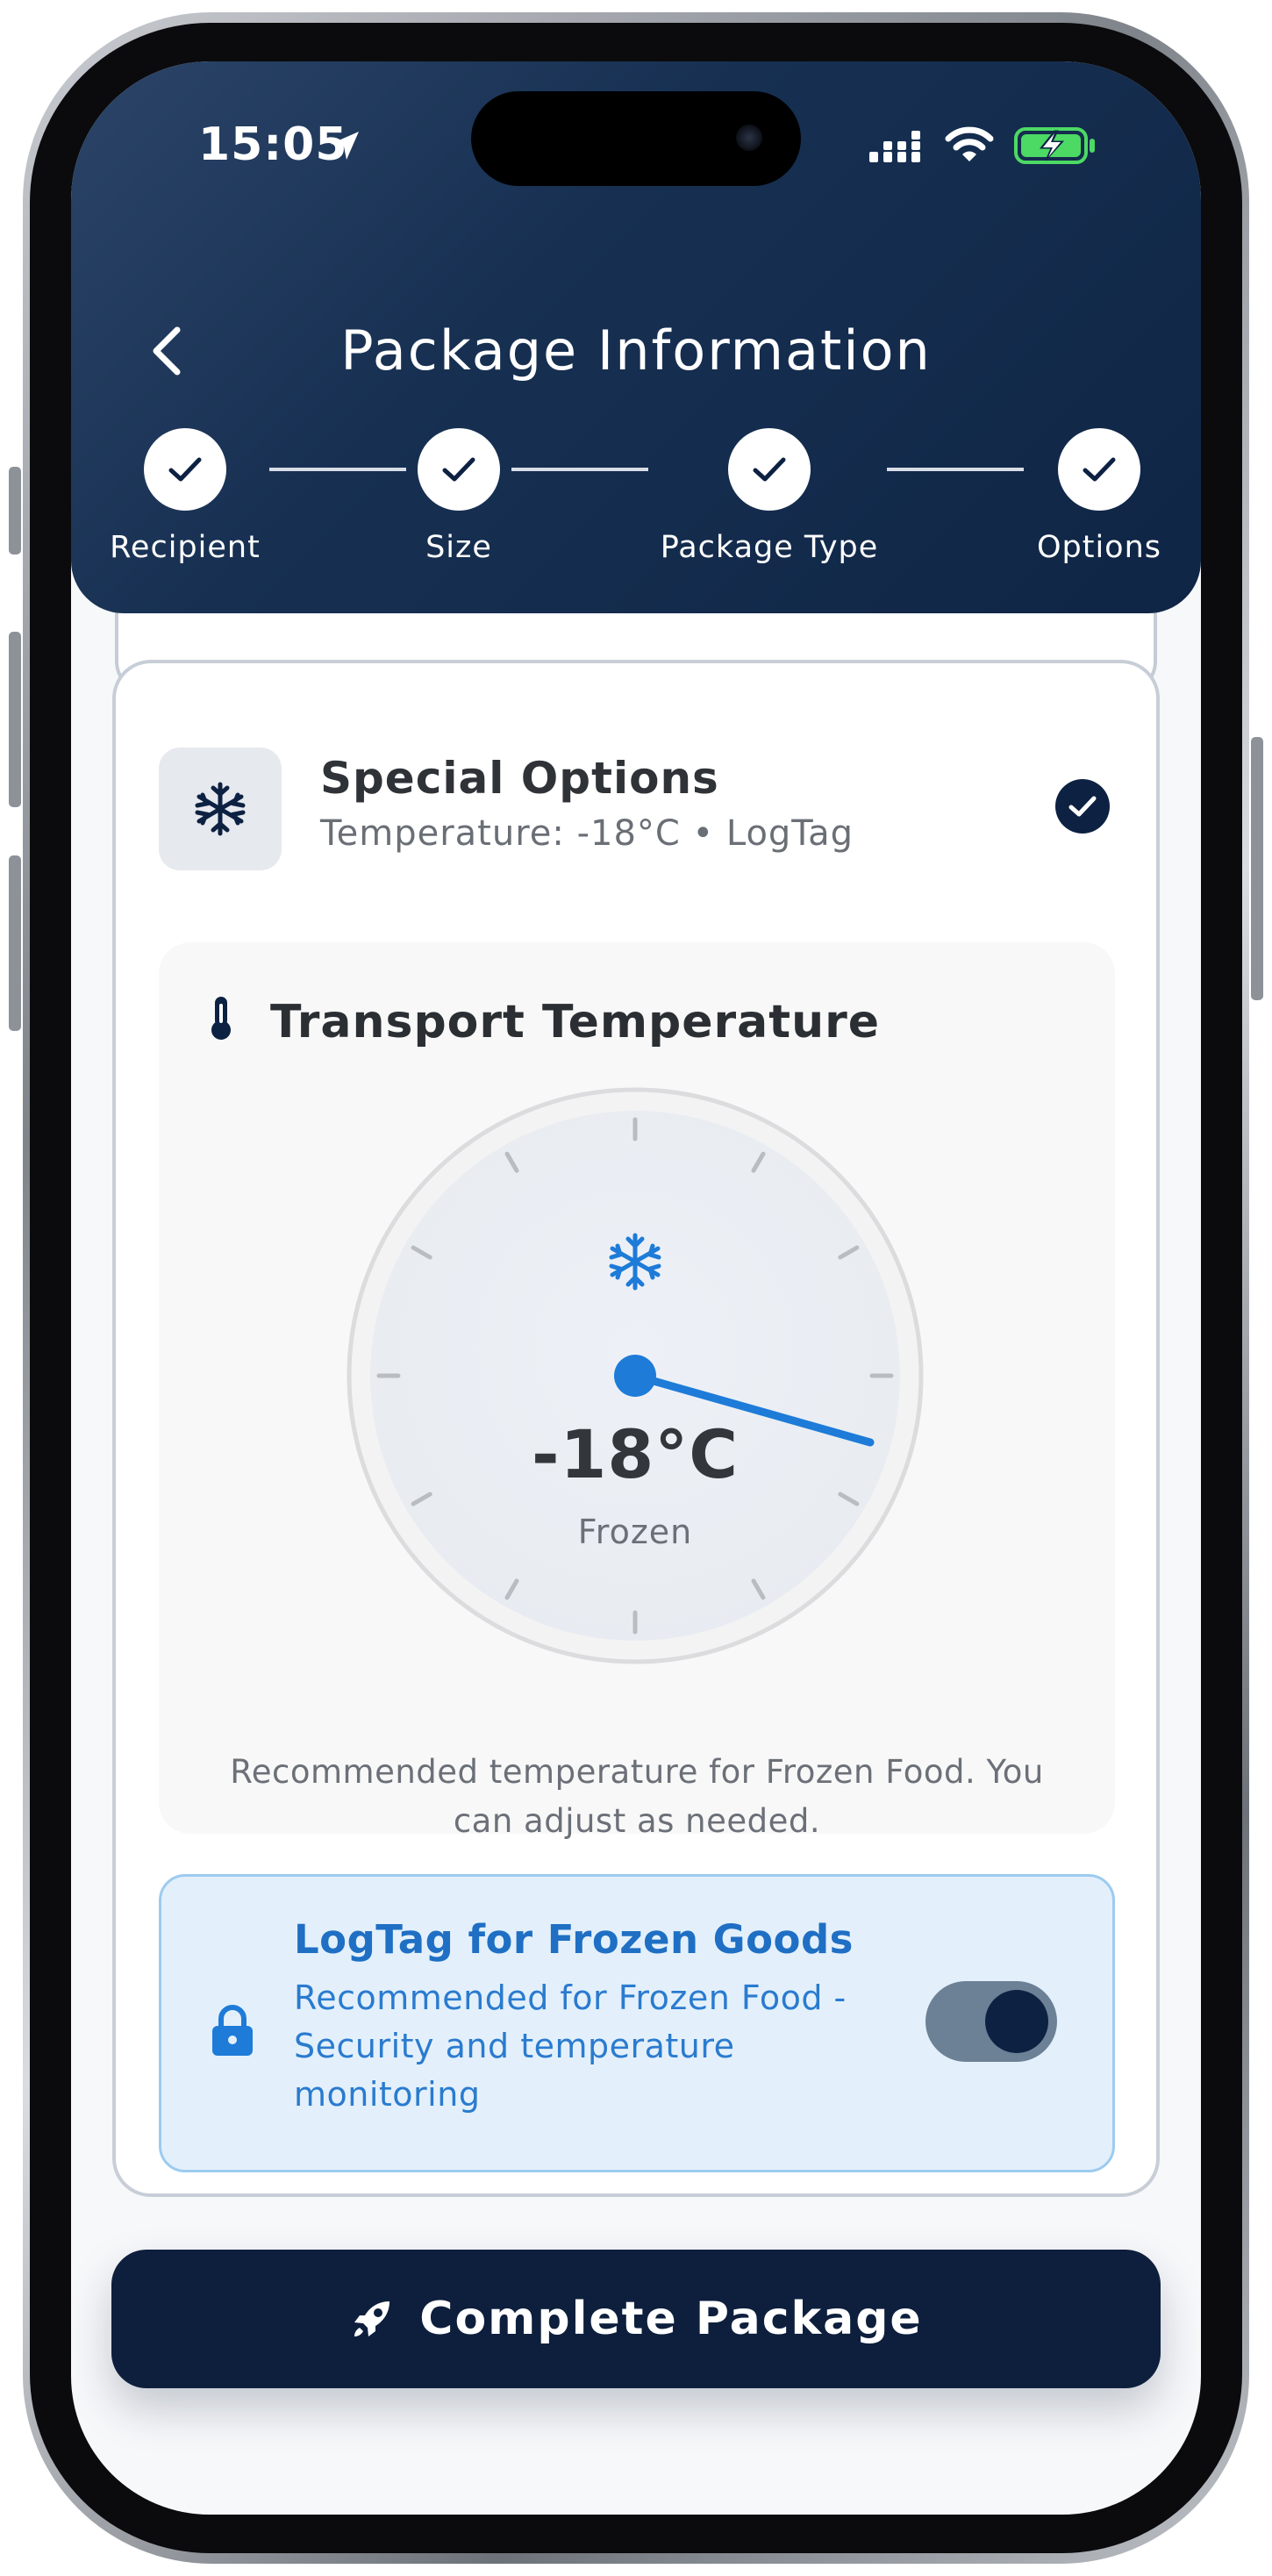 The height and width of the screenshot is (2576, 1272). Describe the element at coordinates (232, 2030) in the screenshot. I see `lock-icon` at that location.